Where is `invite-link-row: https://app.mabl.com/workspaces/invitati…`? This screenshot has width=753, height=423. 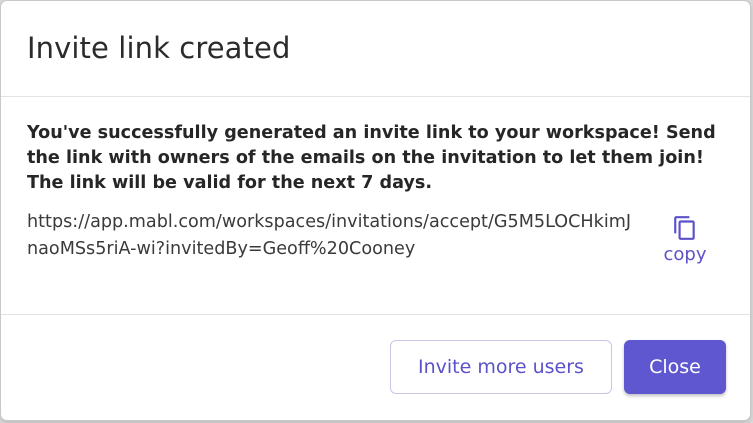 invite-link-row: https://app.mabl.com/workspaces/invitati… is located at coordinates (375, 242).